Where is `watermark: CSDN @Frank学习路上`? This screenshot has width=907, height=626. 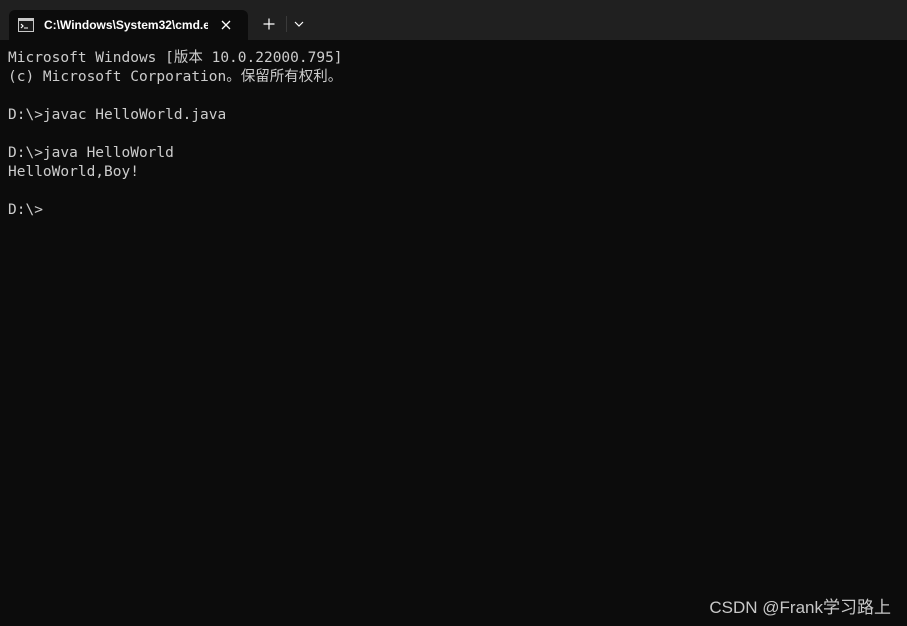 watermark: CSDN @Frank学习路上 is located at coordinates (800, 607).